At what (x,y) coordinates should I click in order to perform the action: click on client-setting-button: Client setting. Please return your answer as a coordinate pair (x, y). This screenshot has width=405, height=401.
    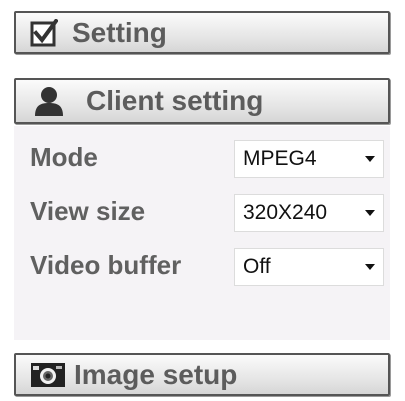
    Looking at the image, I should click on (202, 101).